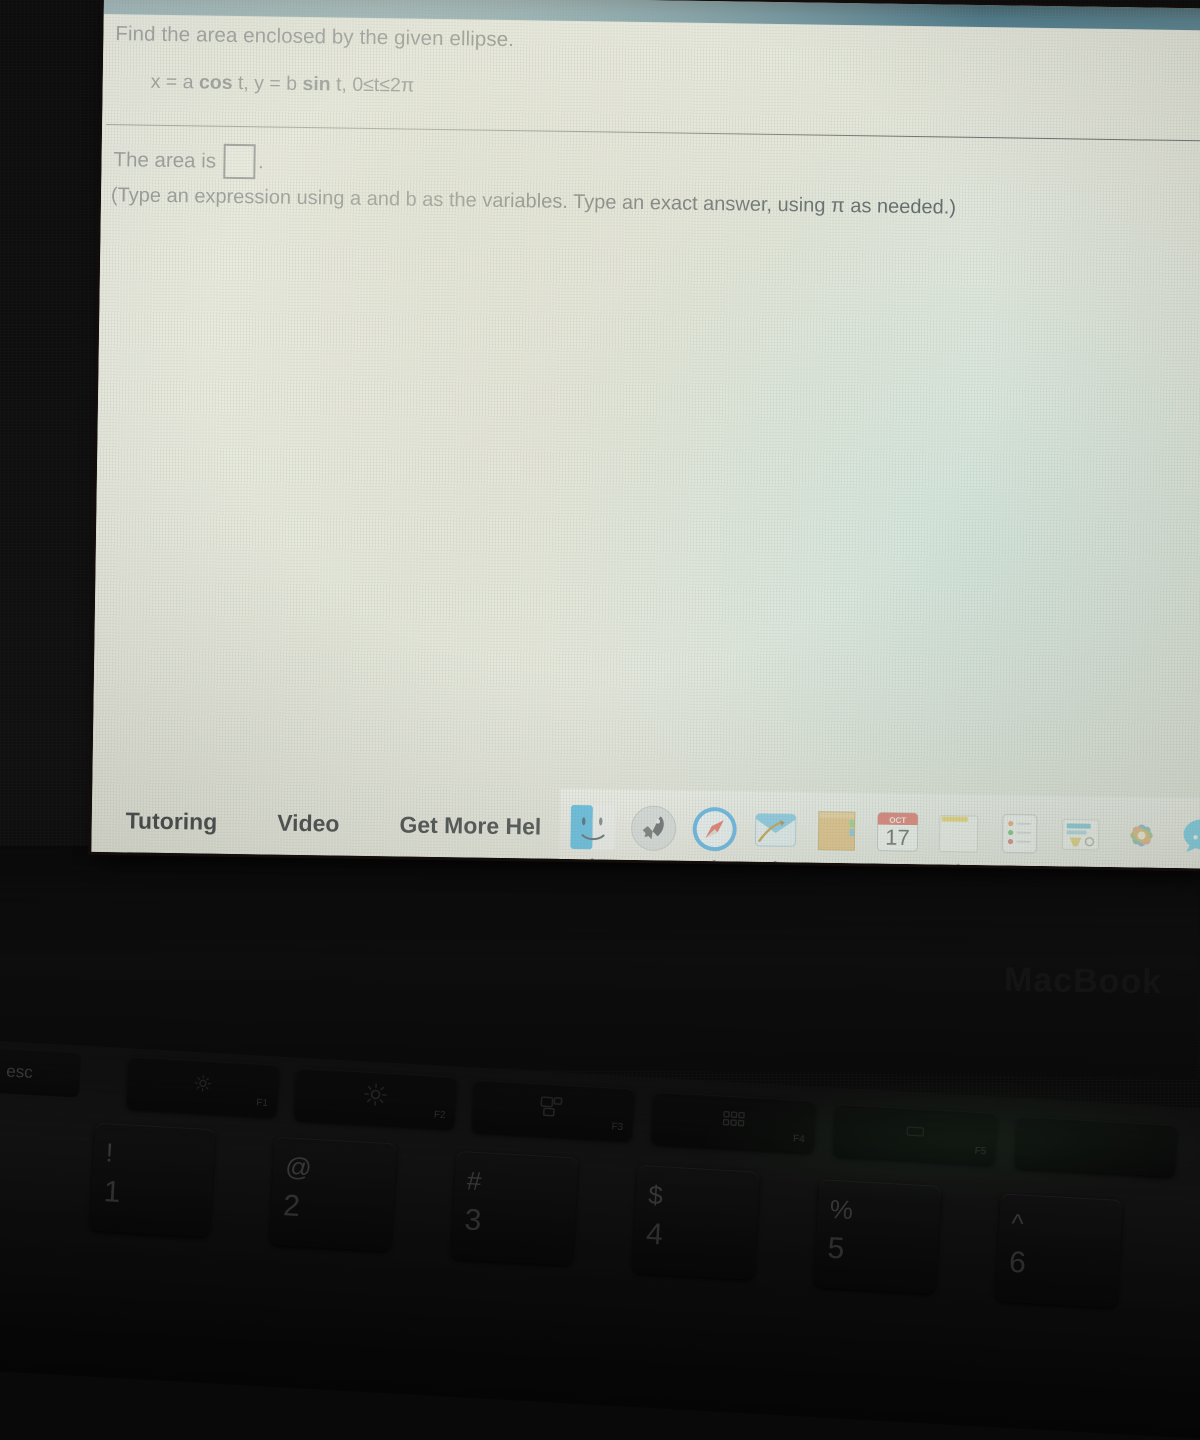 This screenshot has height=1440, width=1200. I want to click on key-1: ! 1, so click(152, 1180).